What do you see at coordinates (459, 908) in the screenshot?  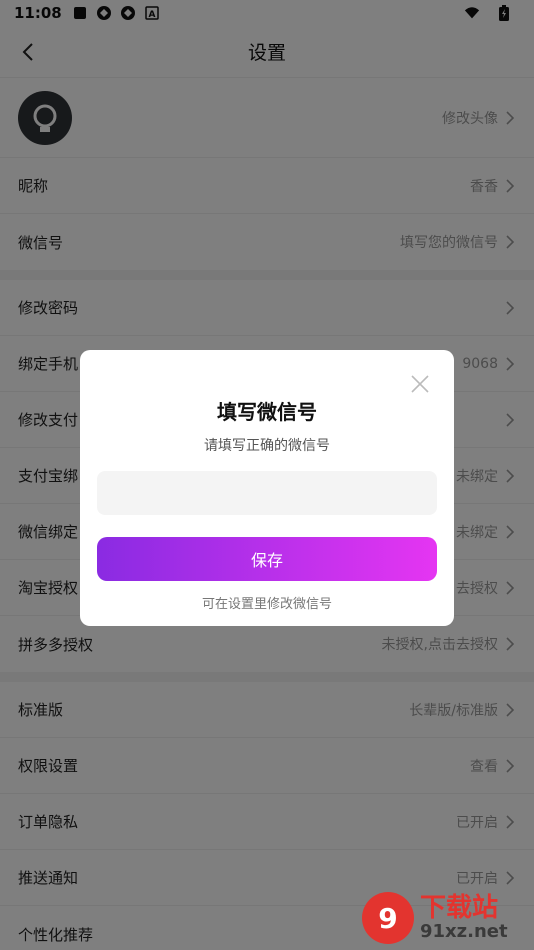 I see `watermark-cn: 下载站` at bounding box center [459, 908].